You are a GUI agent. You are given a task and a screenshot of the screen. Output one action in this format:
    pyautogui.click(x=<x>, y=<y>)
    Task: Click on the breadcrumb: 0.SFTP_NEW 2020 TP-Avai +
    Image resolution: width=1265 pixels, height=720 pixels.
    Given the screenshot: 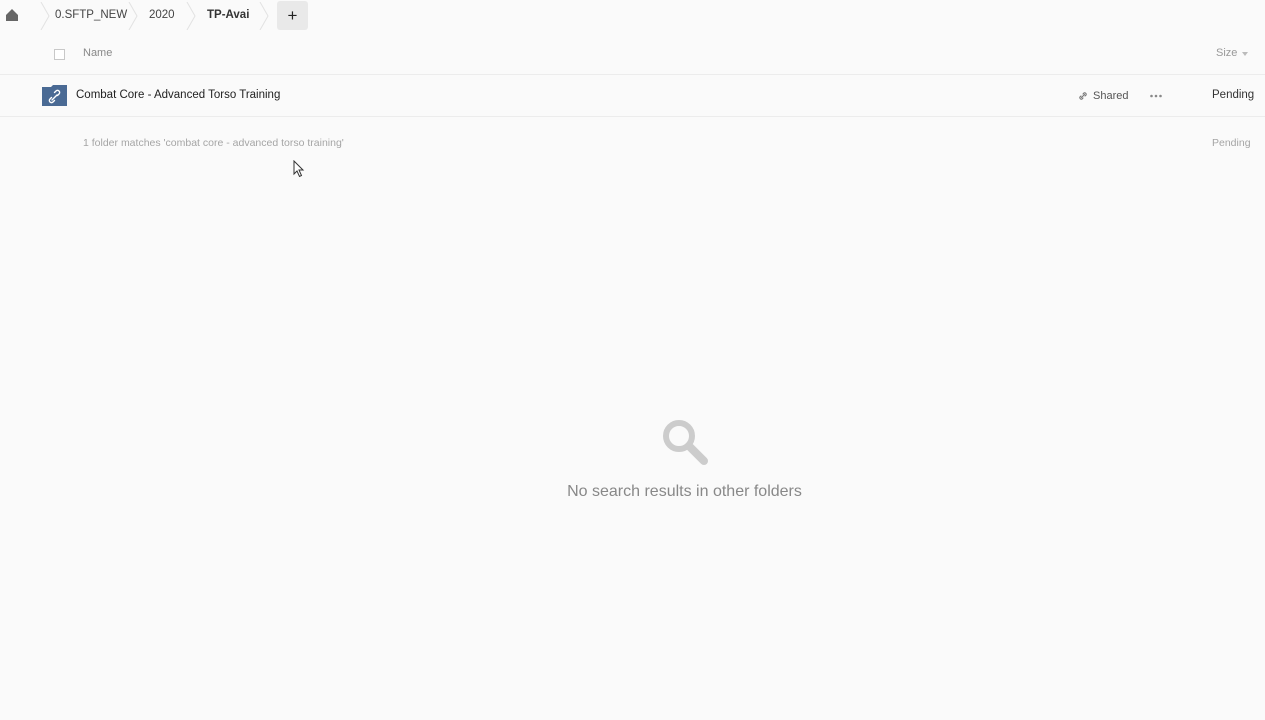 What is the action you would take?
    pyautogui.click(x=632, y=16)
    